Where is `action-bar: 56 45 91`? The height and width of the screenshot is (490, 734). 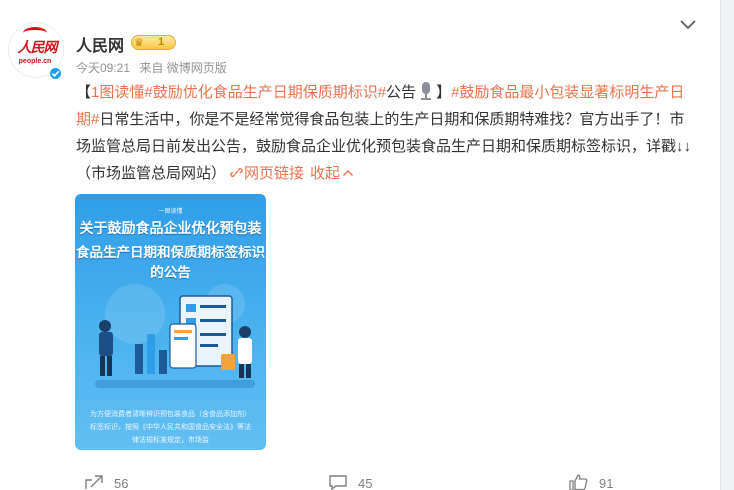
action-bar: 56 45 91 is located at coordinates (360, 479).